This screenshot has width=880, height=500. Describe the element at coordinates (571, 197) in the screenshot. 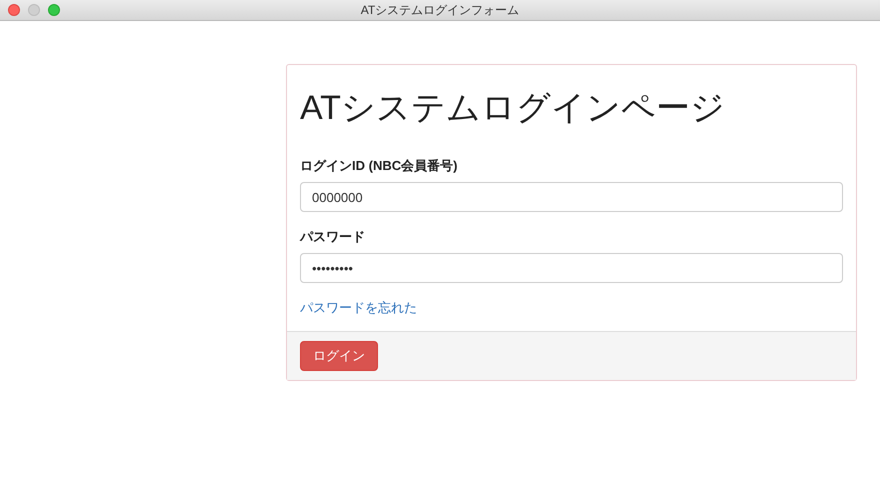

I see `input-field: 0000000` at that location.